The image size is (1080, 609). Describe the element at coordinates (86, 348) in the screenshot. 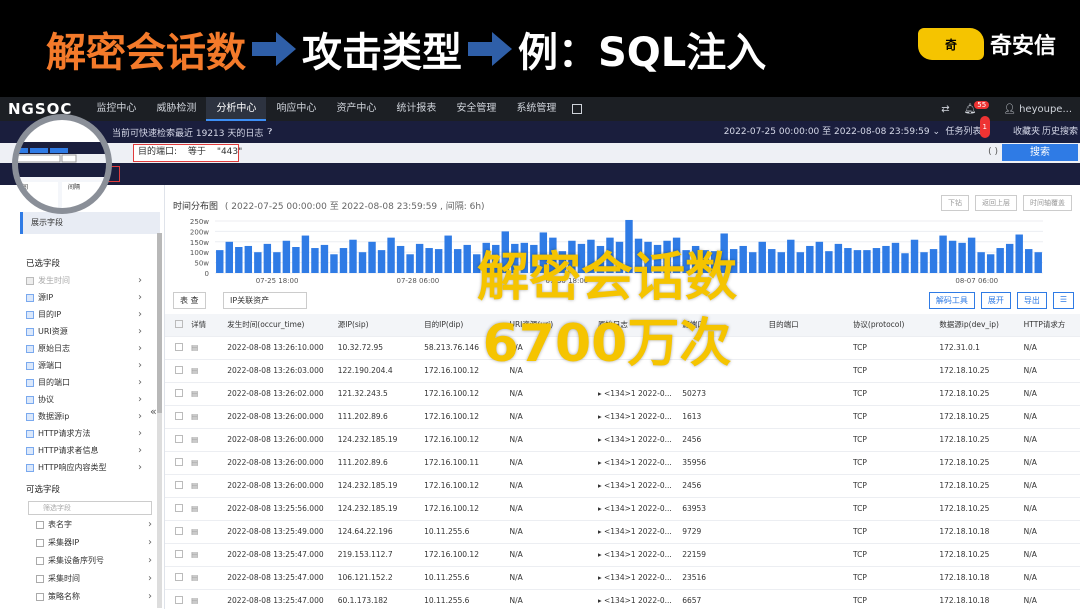

I see `selected-field-item: 原始日志 ›` at that location.